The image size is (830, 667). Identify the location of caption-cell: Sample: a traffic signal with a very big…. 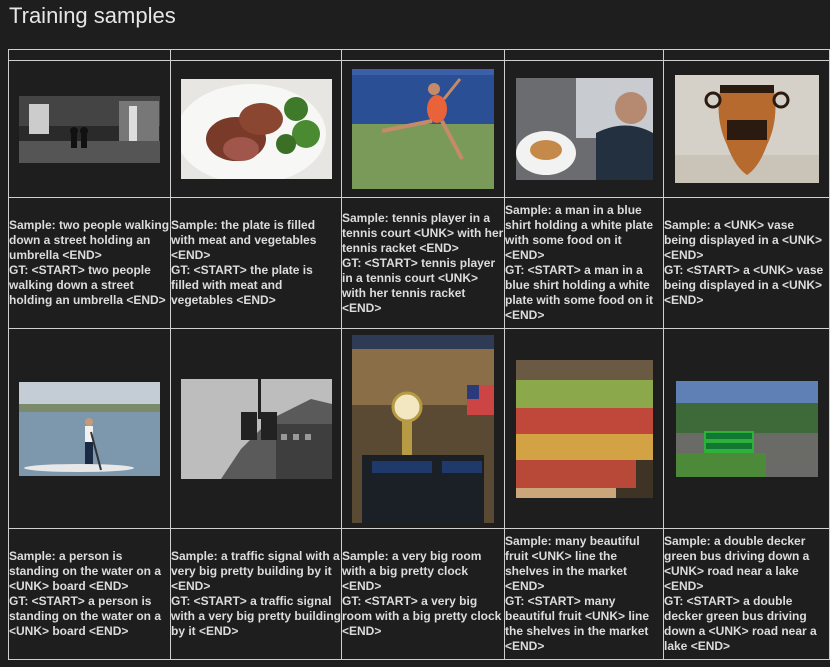
(256, 594).